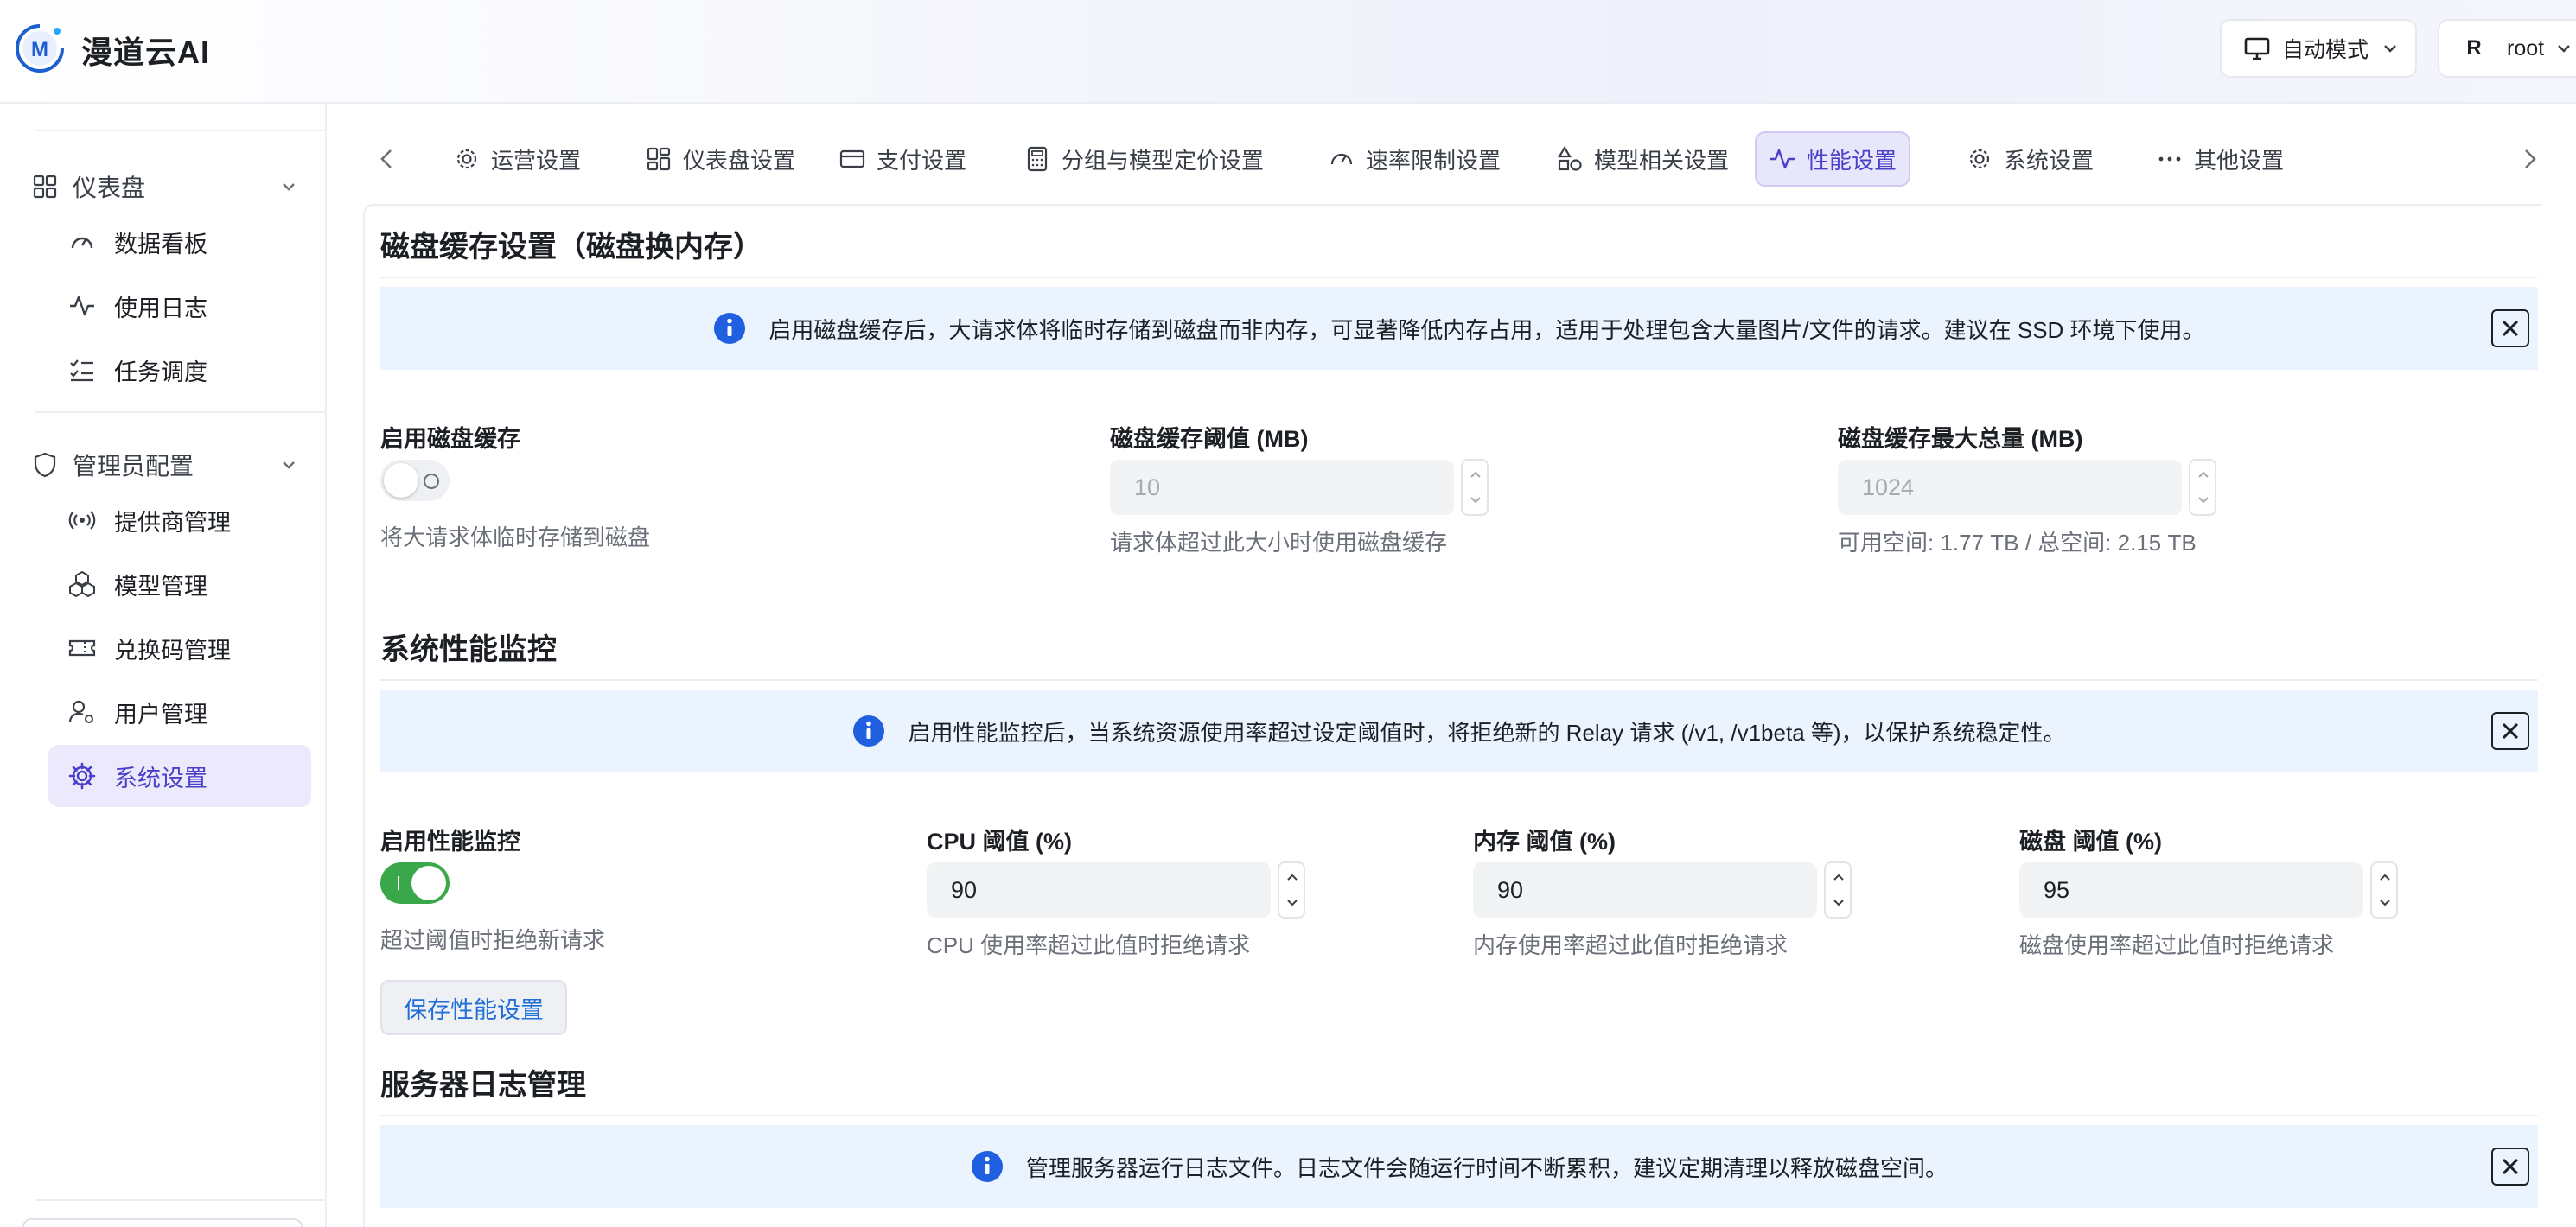 The width and height of the screenshot is (2576, 1227). I want to click on field-label-cache-max: 磁盘缓存最大总量 (MB), so click(1960, 439).